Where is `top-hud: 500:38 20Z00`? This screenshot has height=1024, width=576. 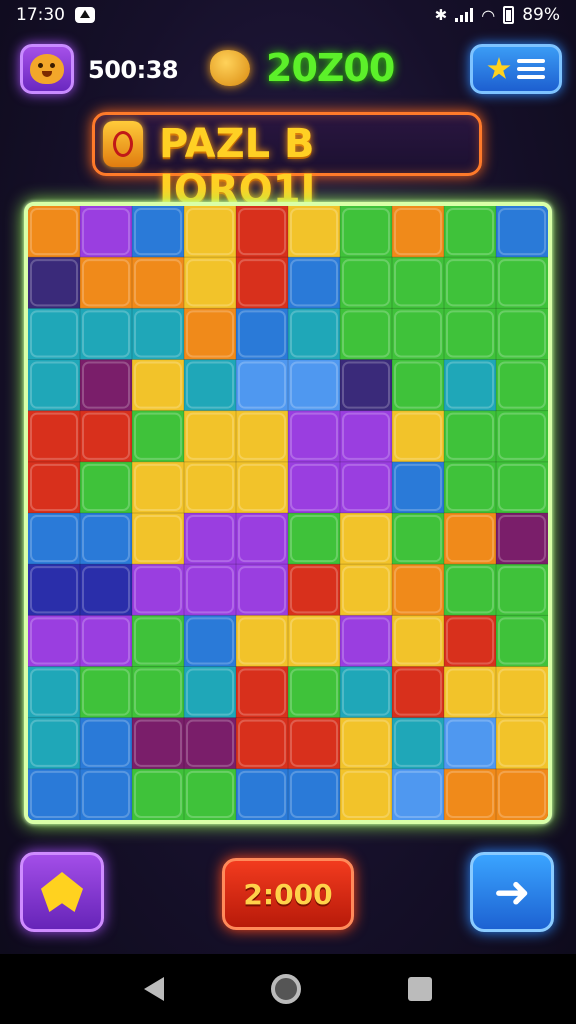 top-hud: 500:38 20Z00 is located at coordinates (288, 72).